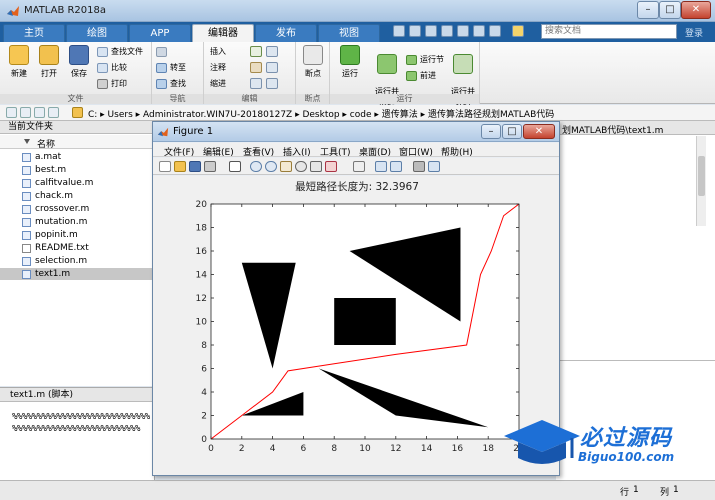 This screenshot has height=500, width=715. What do you see at coordinates (217, 52) in the screenshot?
I see `insert-button: 插入` at bounding box center [217, 52].